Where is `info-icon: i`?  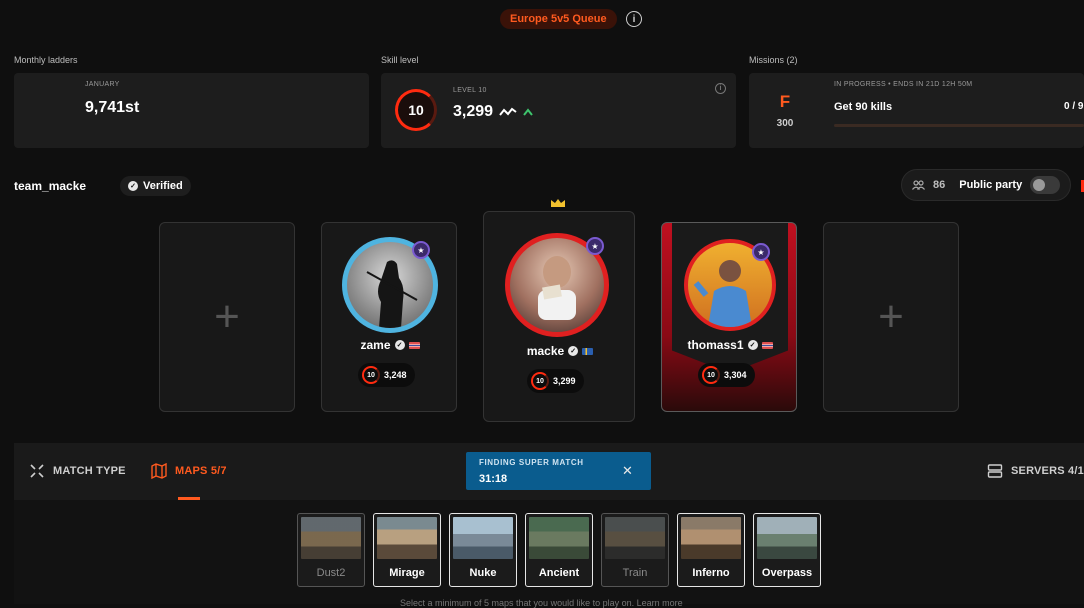
info-icon: i is located at coordinates (634, 19).